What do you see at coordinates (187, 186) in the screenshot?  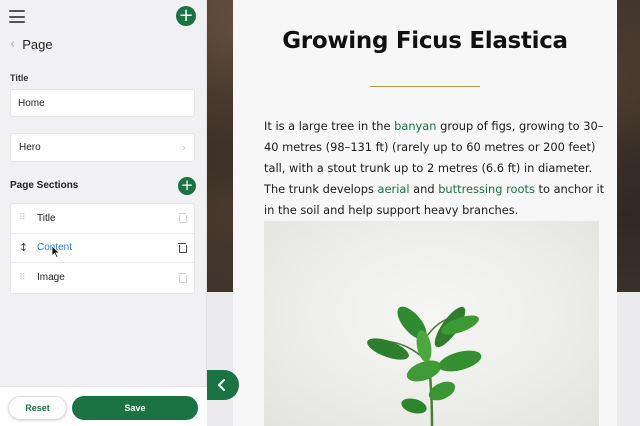 I see `add-section-button: +` at bounding box center [187, 186].